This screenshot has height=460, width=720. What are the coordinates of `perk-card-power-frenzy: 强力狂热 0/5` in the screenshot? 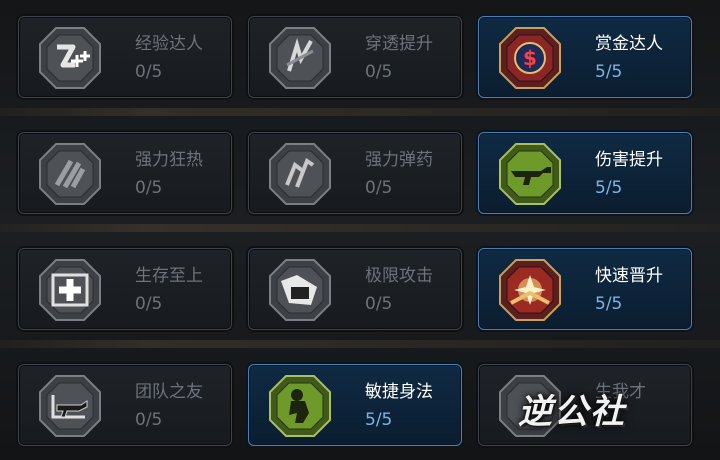 It's located at (125, 173).